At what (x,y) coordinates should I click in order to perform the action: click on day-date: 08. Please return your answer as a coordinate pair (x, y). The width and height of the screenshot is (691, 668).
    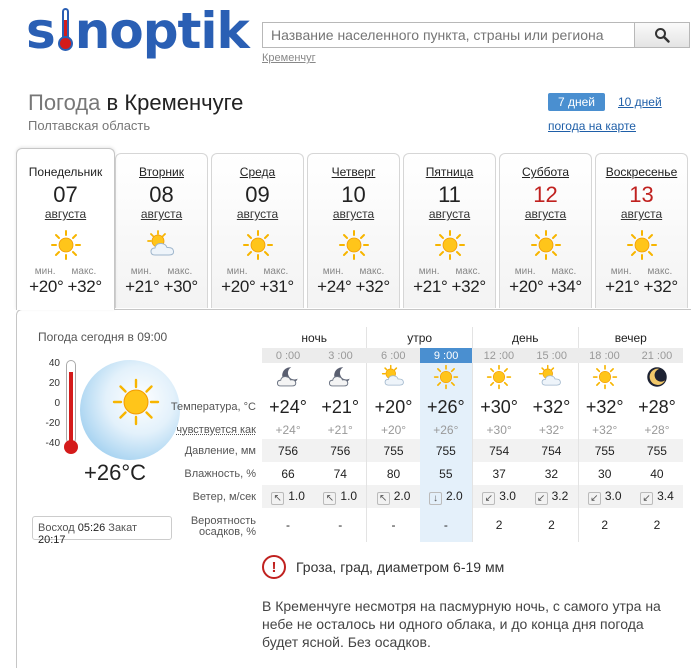
    Looking at the image, I should click on (161, 194).